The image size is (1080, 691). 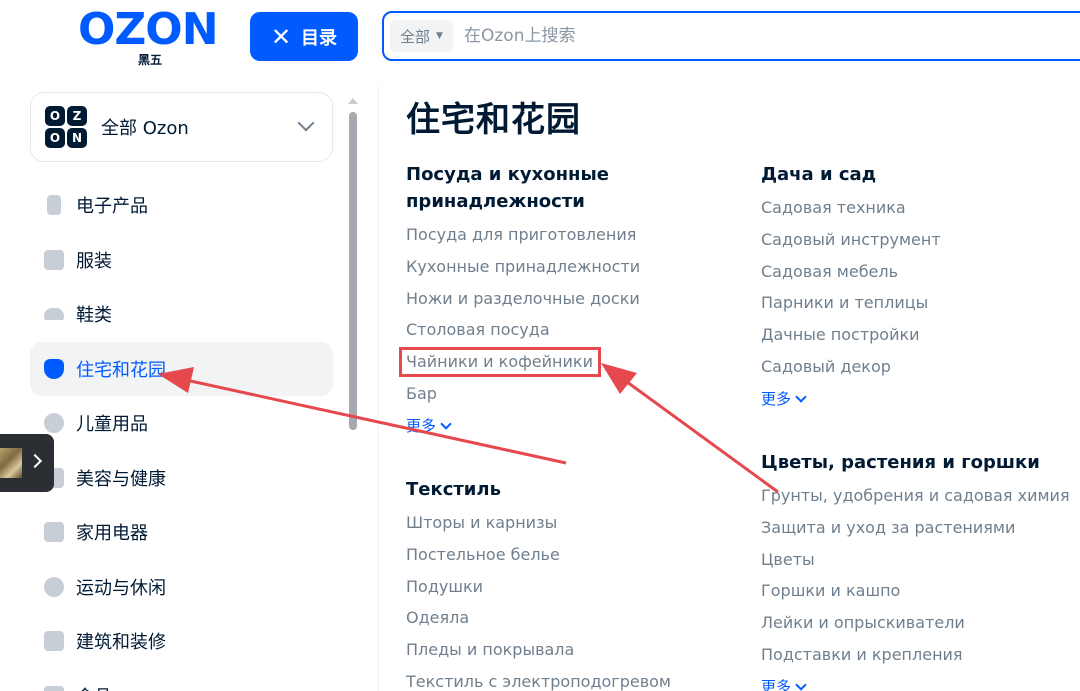 I want to click on category-link: Дачные постройки, so click(x=920, y=335).